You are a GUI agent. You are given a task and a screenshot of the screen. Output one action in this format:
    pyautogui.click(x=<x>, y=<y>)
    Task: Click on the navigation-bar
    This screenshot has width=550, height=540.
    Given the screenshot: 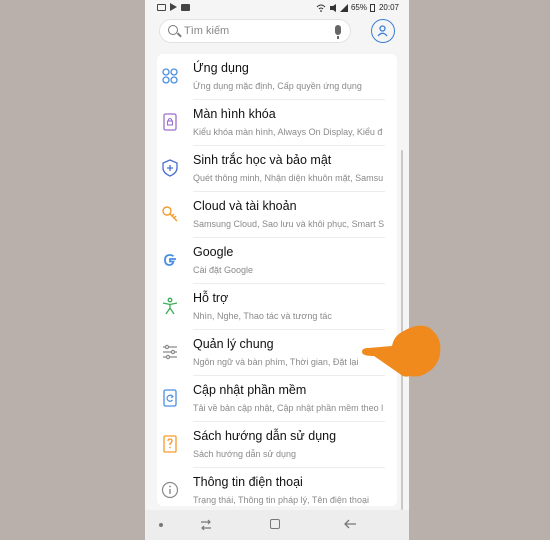 What is the action you would take?
    pyautogui.click(x=277, y=525)
    